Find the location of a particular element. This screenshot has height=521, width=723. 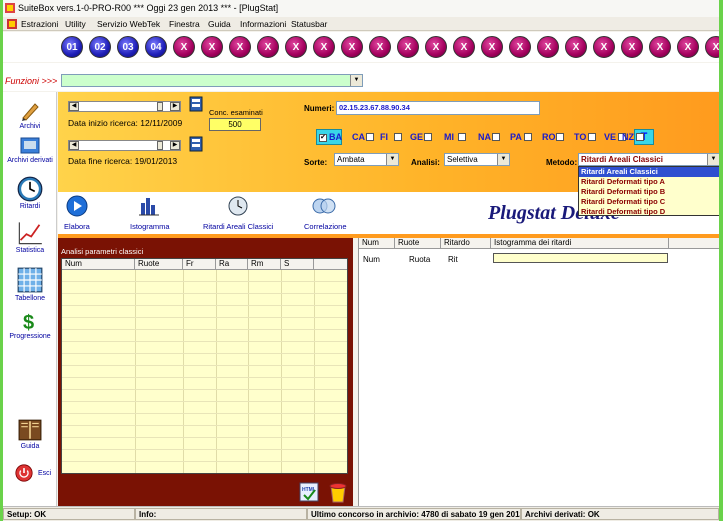

sidebar-item-archivi-derivati: Archivi derivati is located at coordinates (30, 149).